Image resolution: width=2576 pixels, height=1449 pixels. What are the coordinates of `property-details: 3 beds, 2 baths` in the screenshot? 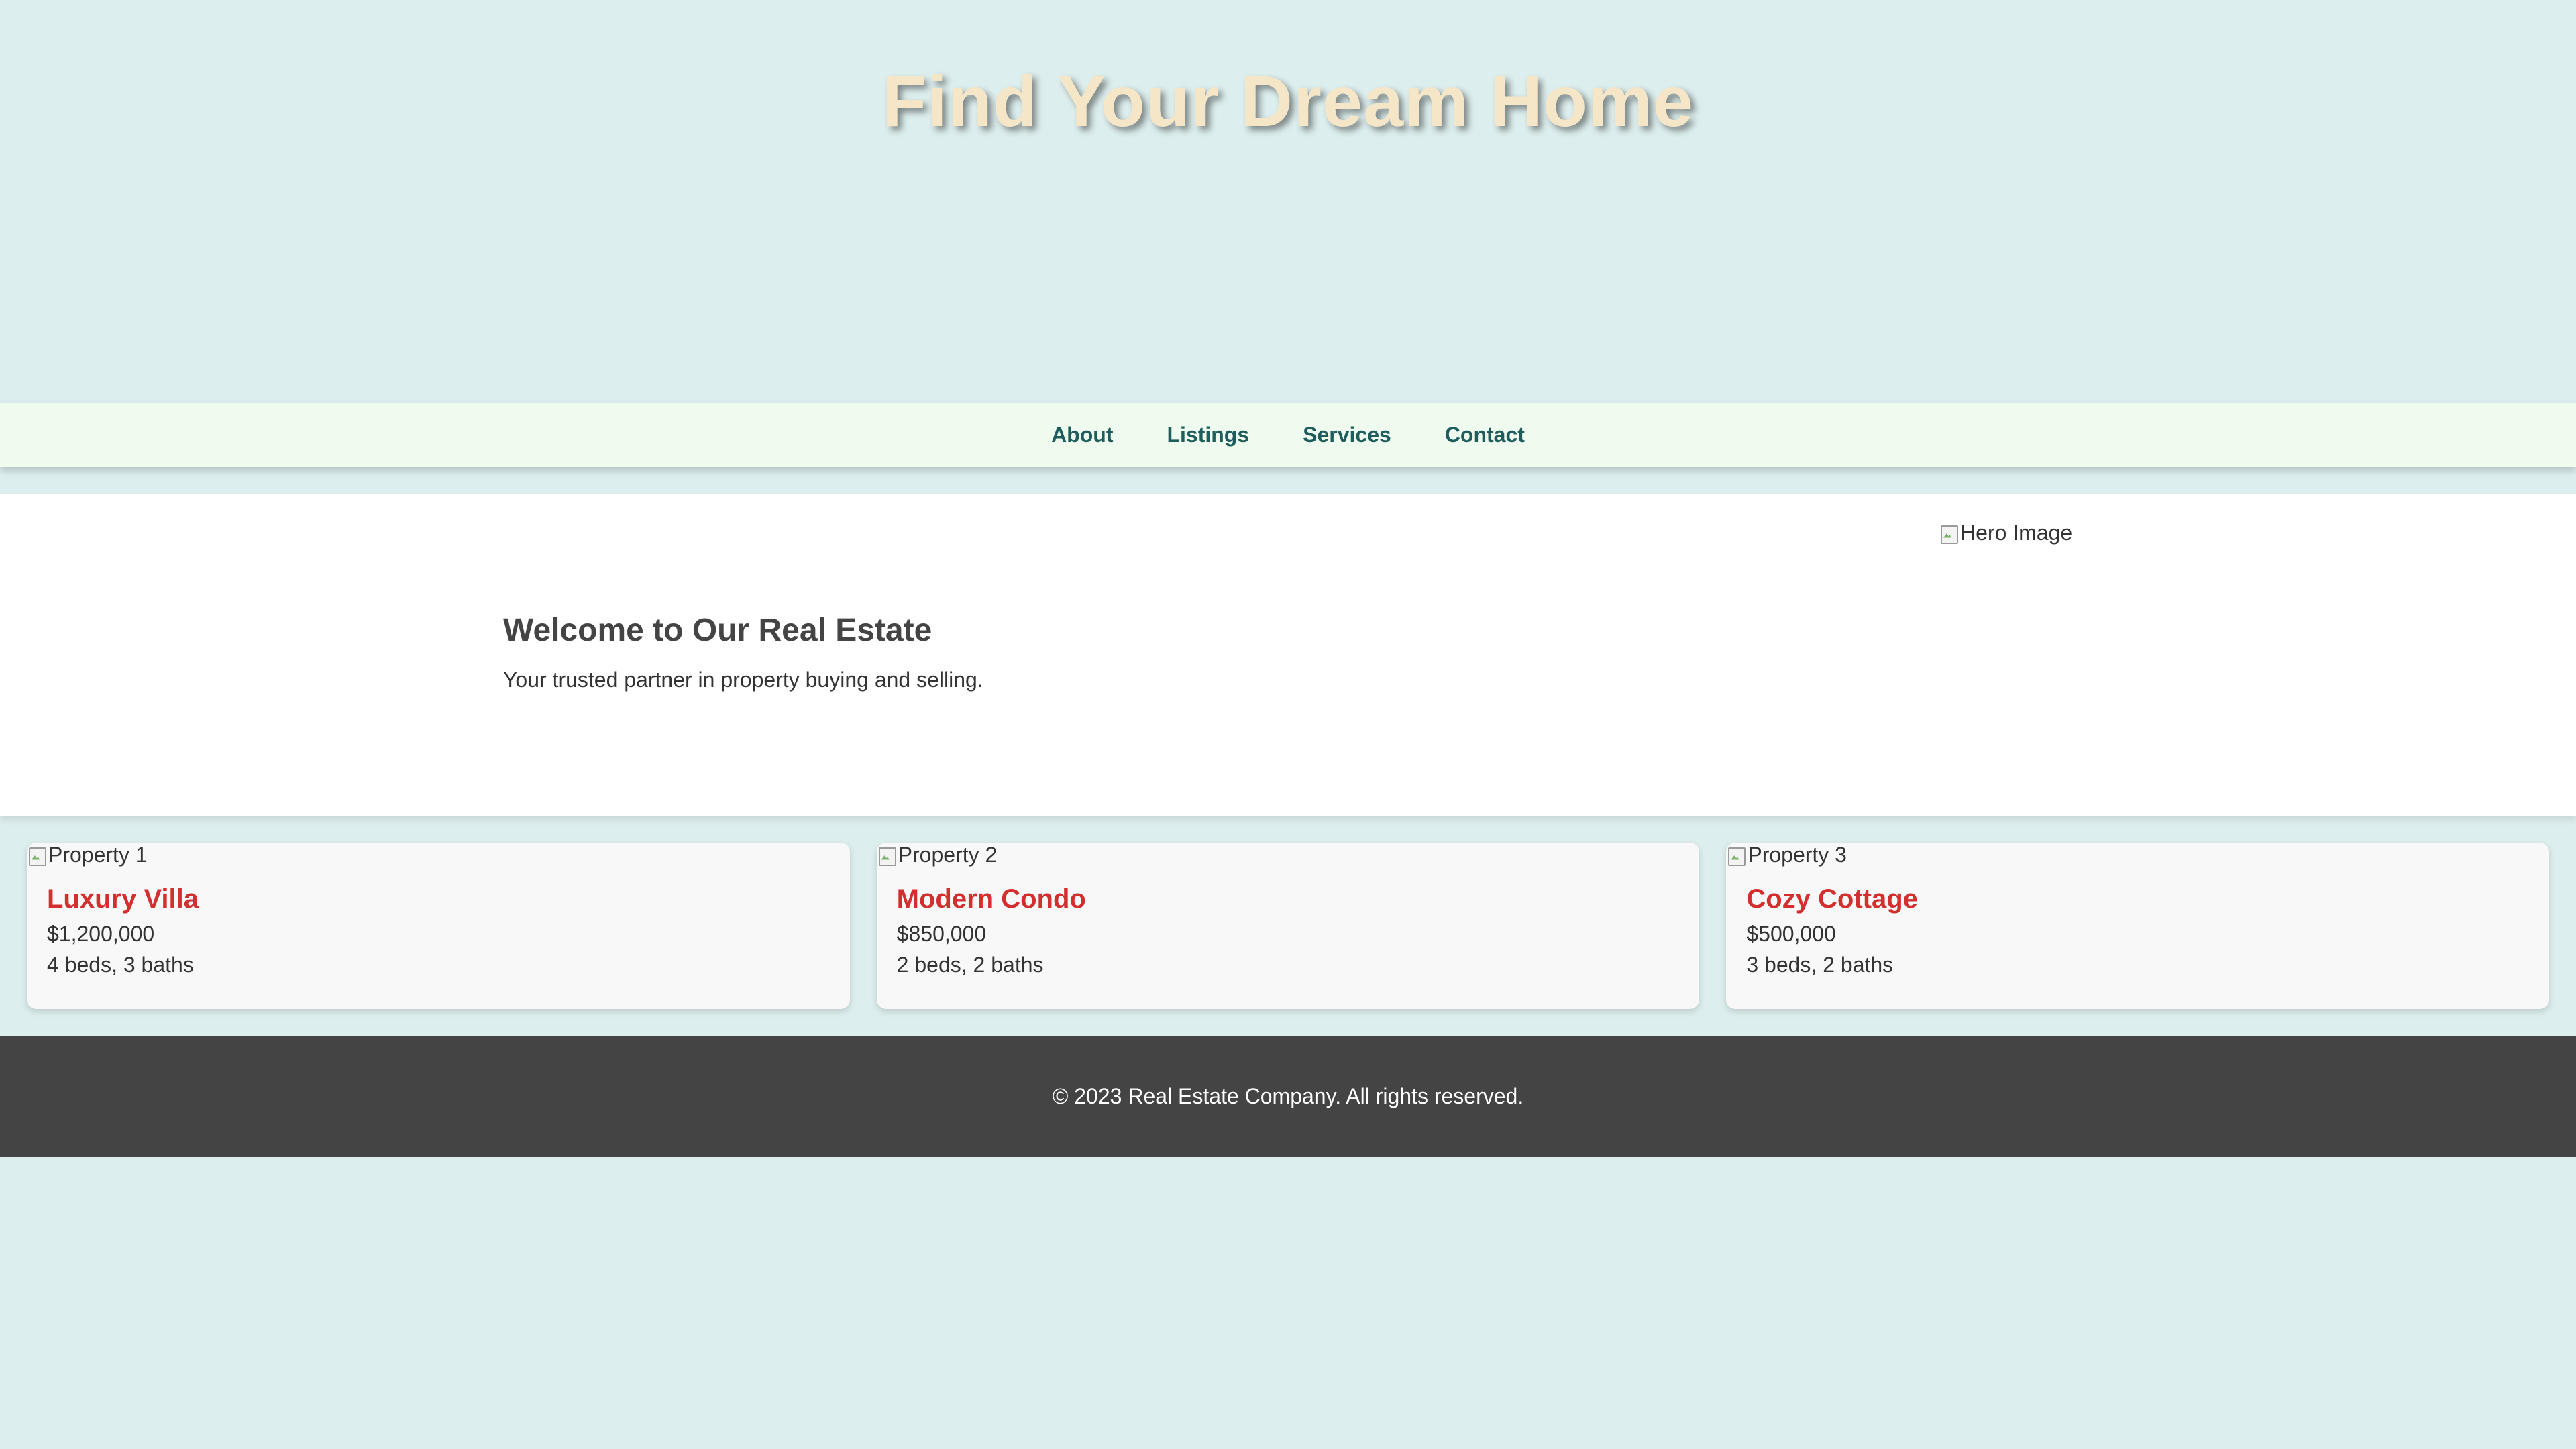 It's located at (1820, 965).